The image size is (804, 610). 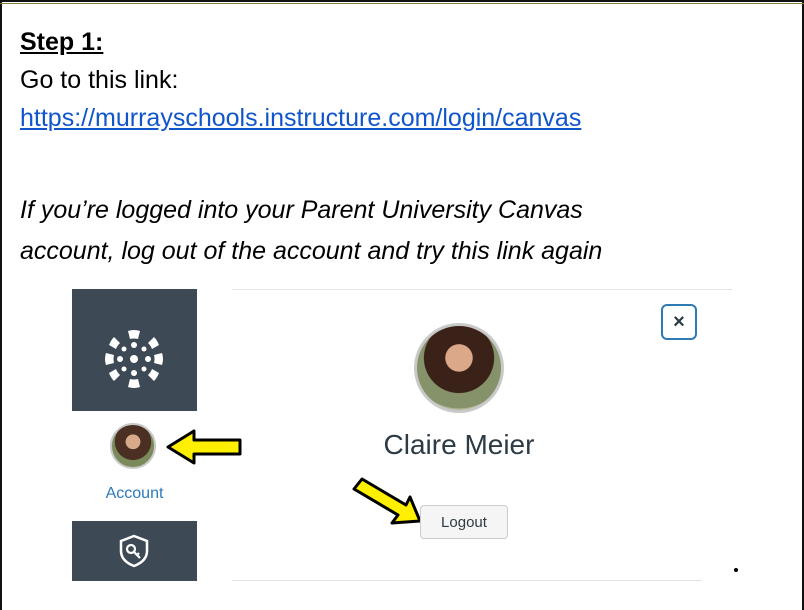 What do you see at coordinates (464, 522) in the screenshot?
I see `logout-button: Logout` at bounding box center [464, 522].